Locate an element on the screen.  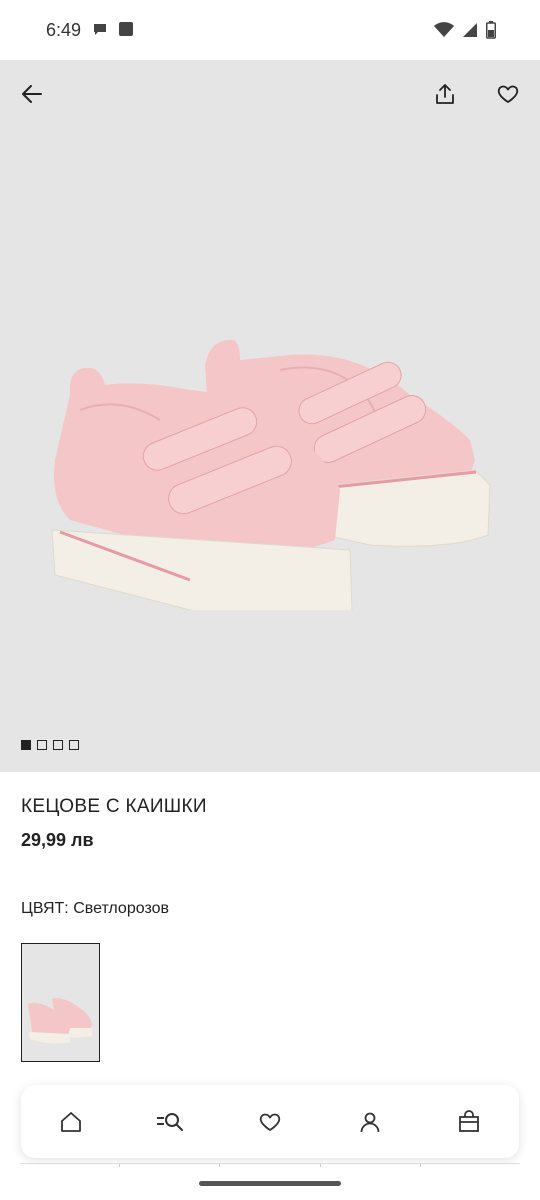
nav-bag is located at coordinates (469, 1122).